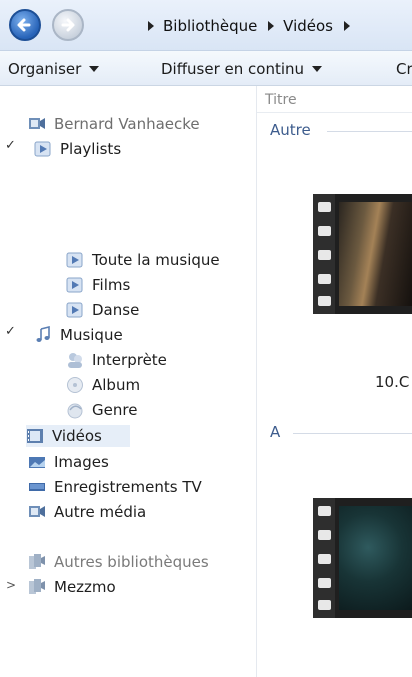  I want to click on sidebar-item-album: Album, so click(103, 385).